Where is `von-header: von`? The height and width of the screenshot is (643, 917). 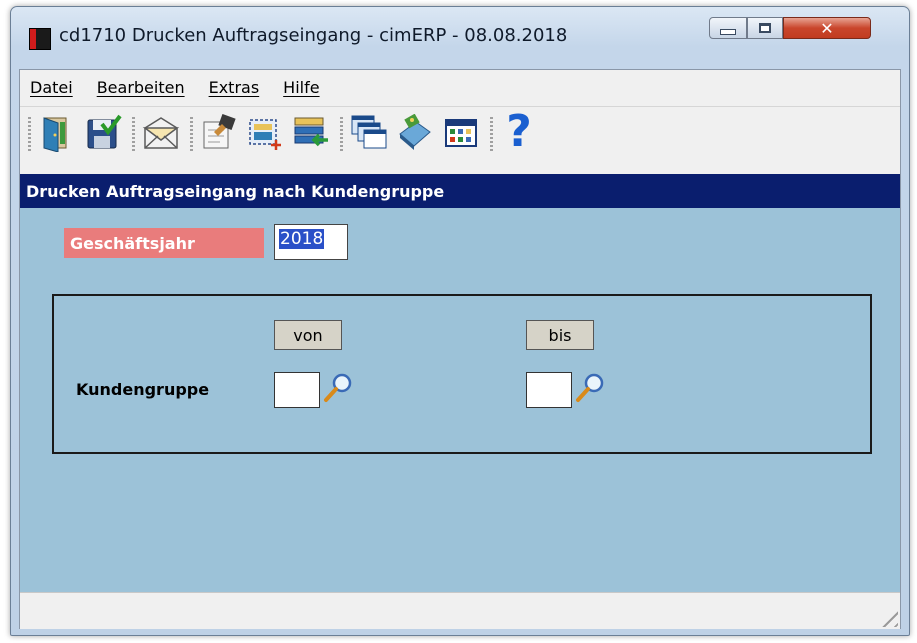 von-header: von is located at coordinates (308, 335).